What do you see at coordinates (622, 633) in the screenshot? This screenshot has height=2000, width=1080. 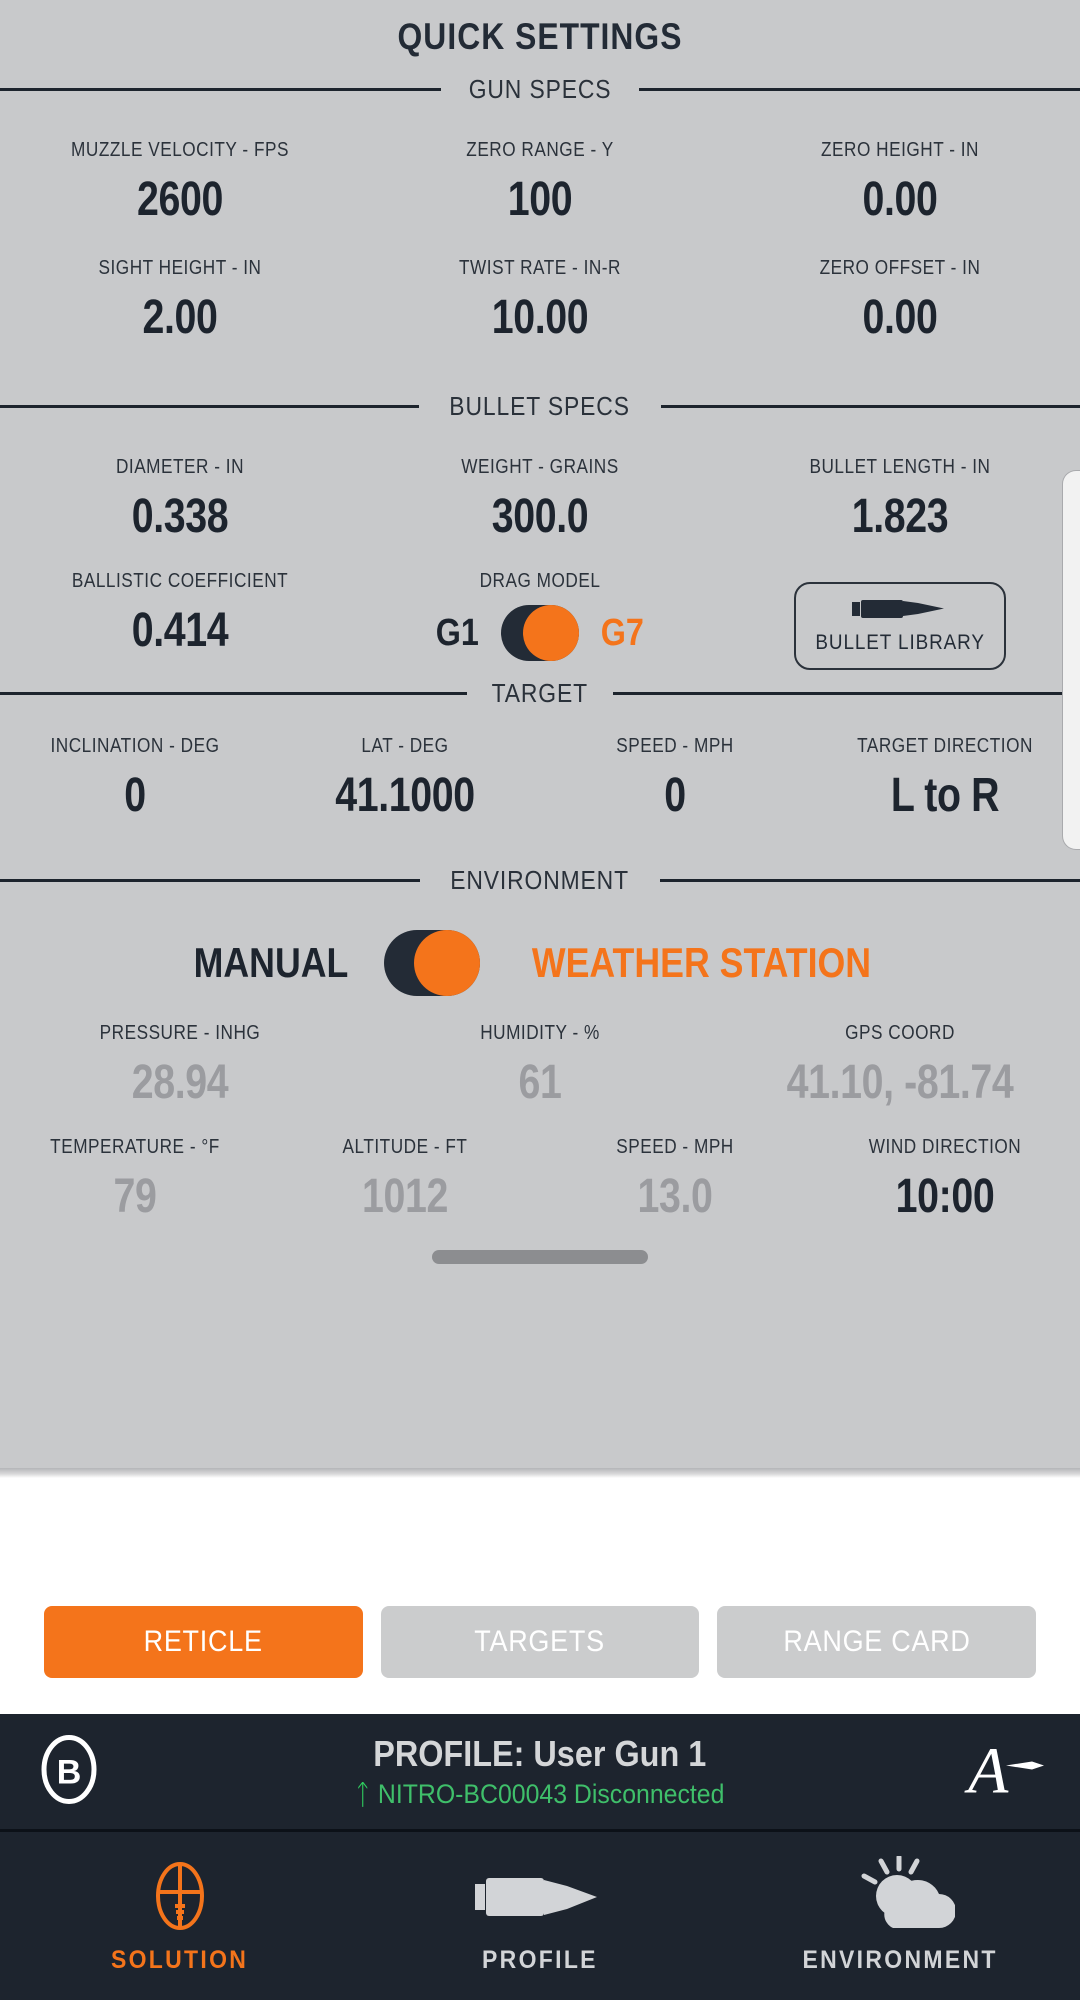 I see `drag-model-option-g7: G7` at bounding box center [622, 633].